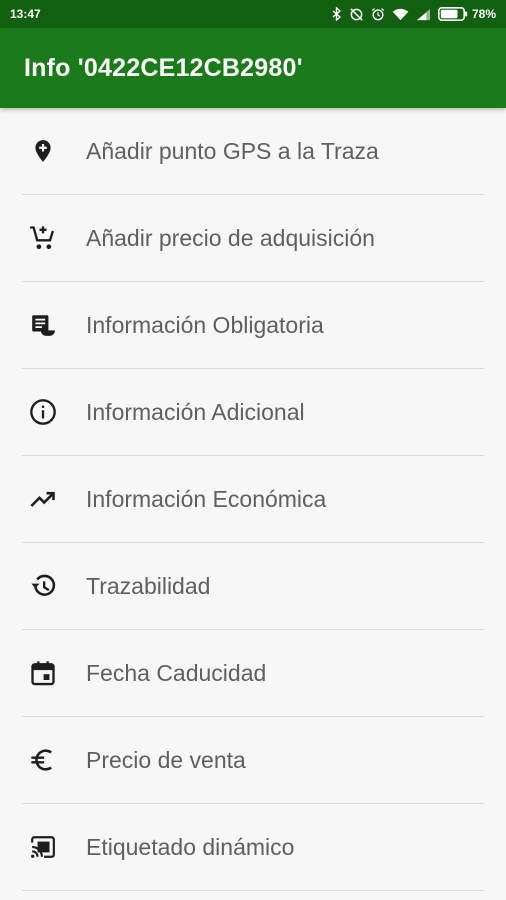 This screenshot has width=506, height=900. Describe the element at coordinates (423, 14) in the screenshot. I see `signal-icon` at that location.